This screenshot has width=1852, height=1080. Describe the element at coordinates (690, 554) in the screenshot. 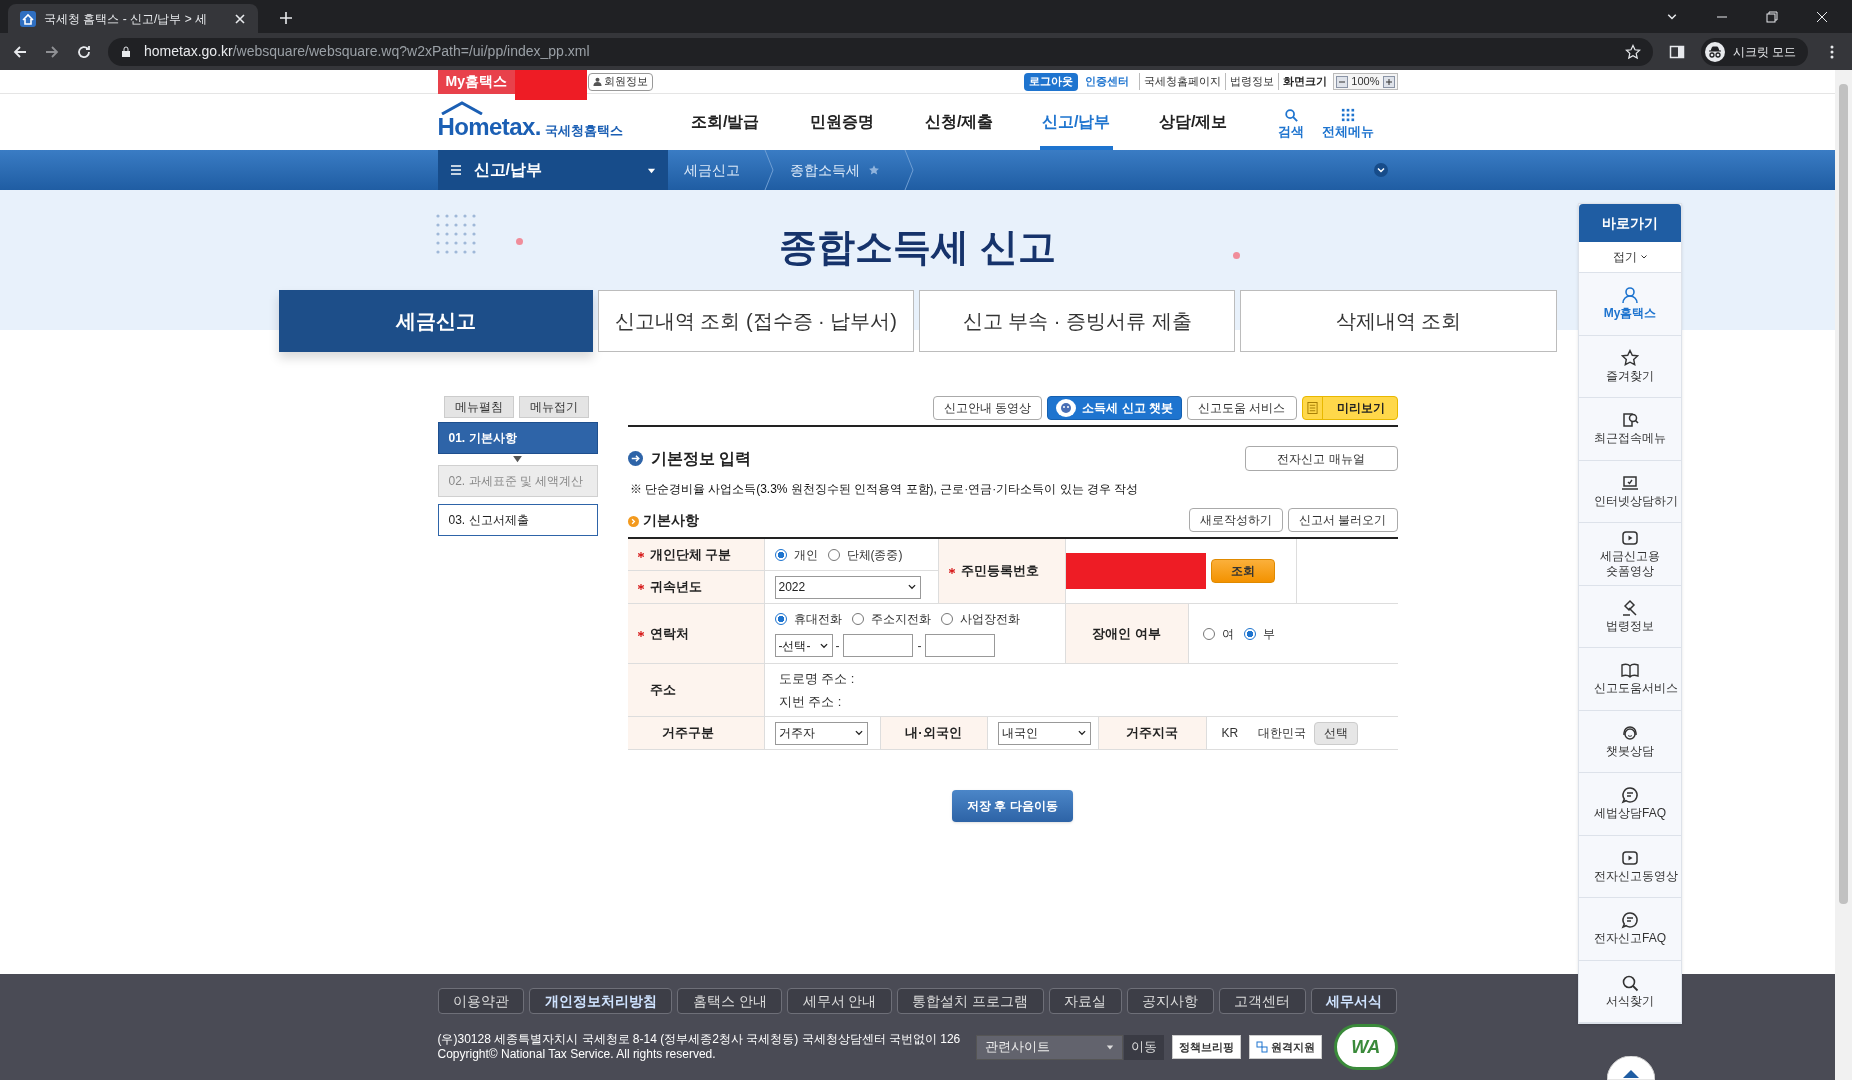

I see `field-label: 개인단체 구분` at that location.